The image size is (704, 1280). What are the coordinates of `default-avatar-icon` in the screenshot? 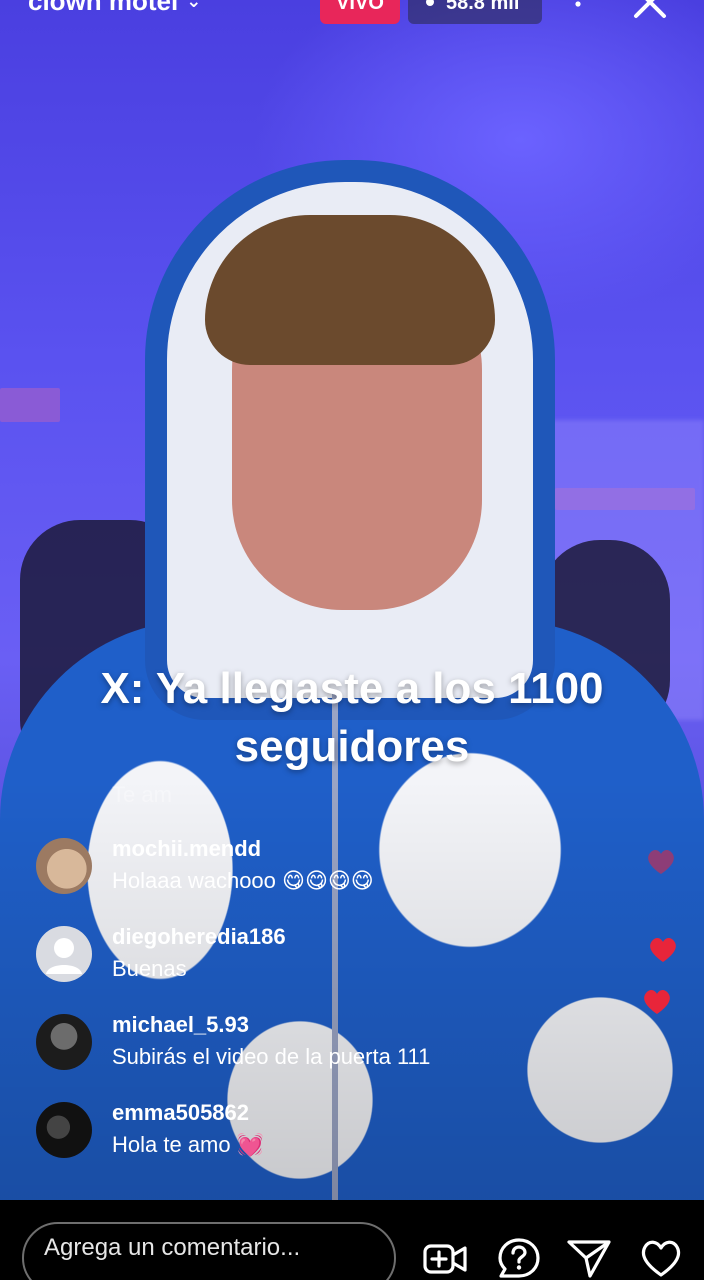 It's located at (64, 956).